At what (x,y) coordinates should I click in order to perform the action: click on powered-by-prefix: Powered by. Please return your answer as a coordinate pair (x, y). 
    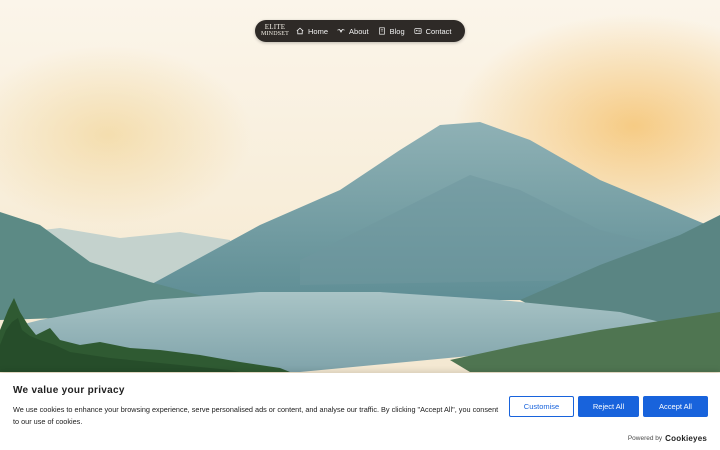
    Looking at the image, I should click on (645, 438).